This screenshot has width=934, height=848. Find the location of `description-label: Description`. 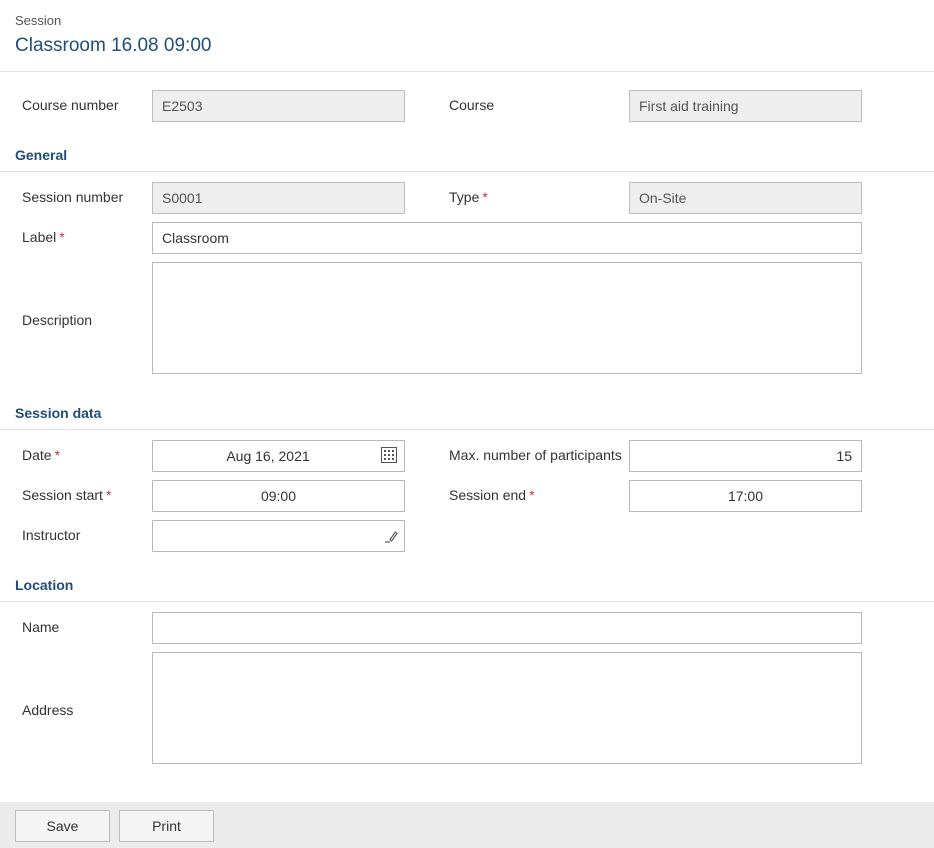

description-label: Description is located at coordinates (57, 320).